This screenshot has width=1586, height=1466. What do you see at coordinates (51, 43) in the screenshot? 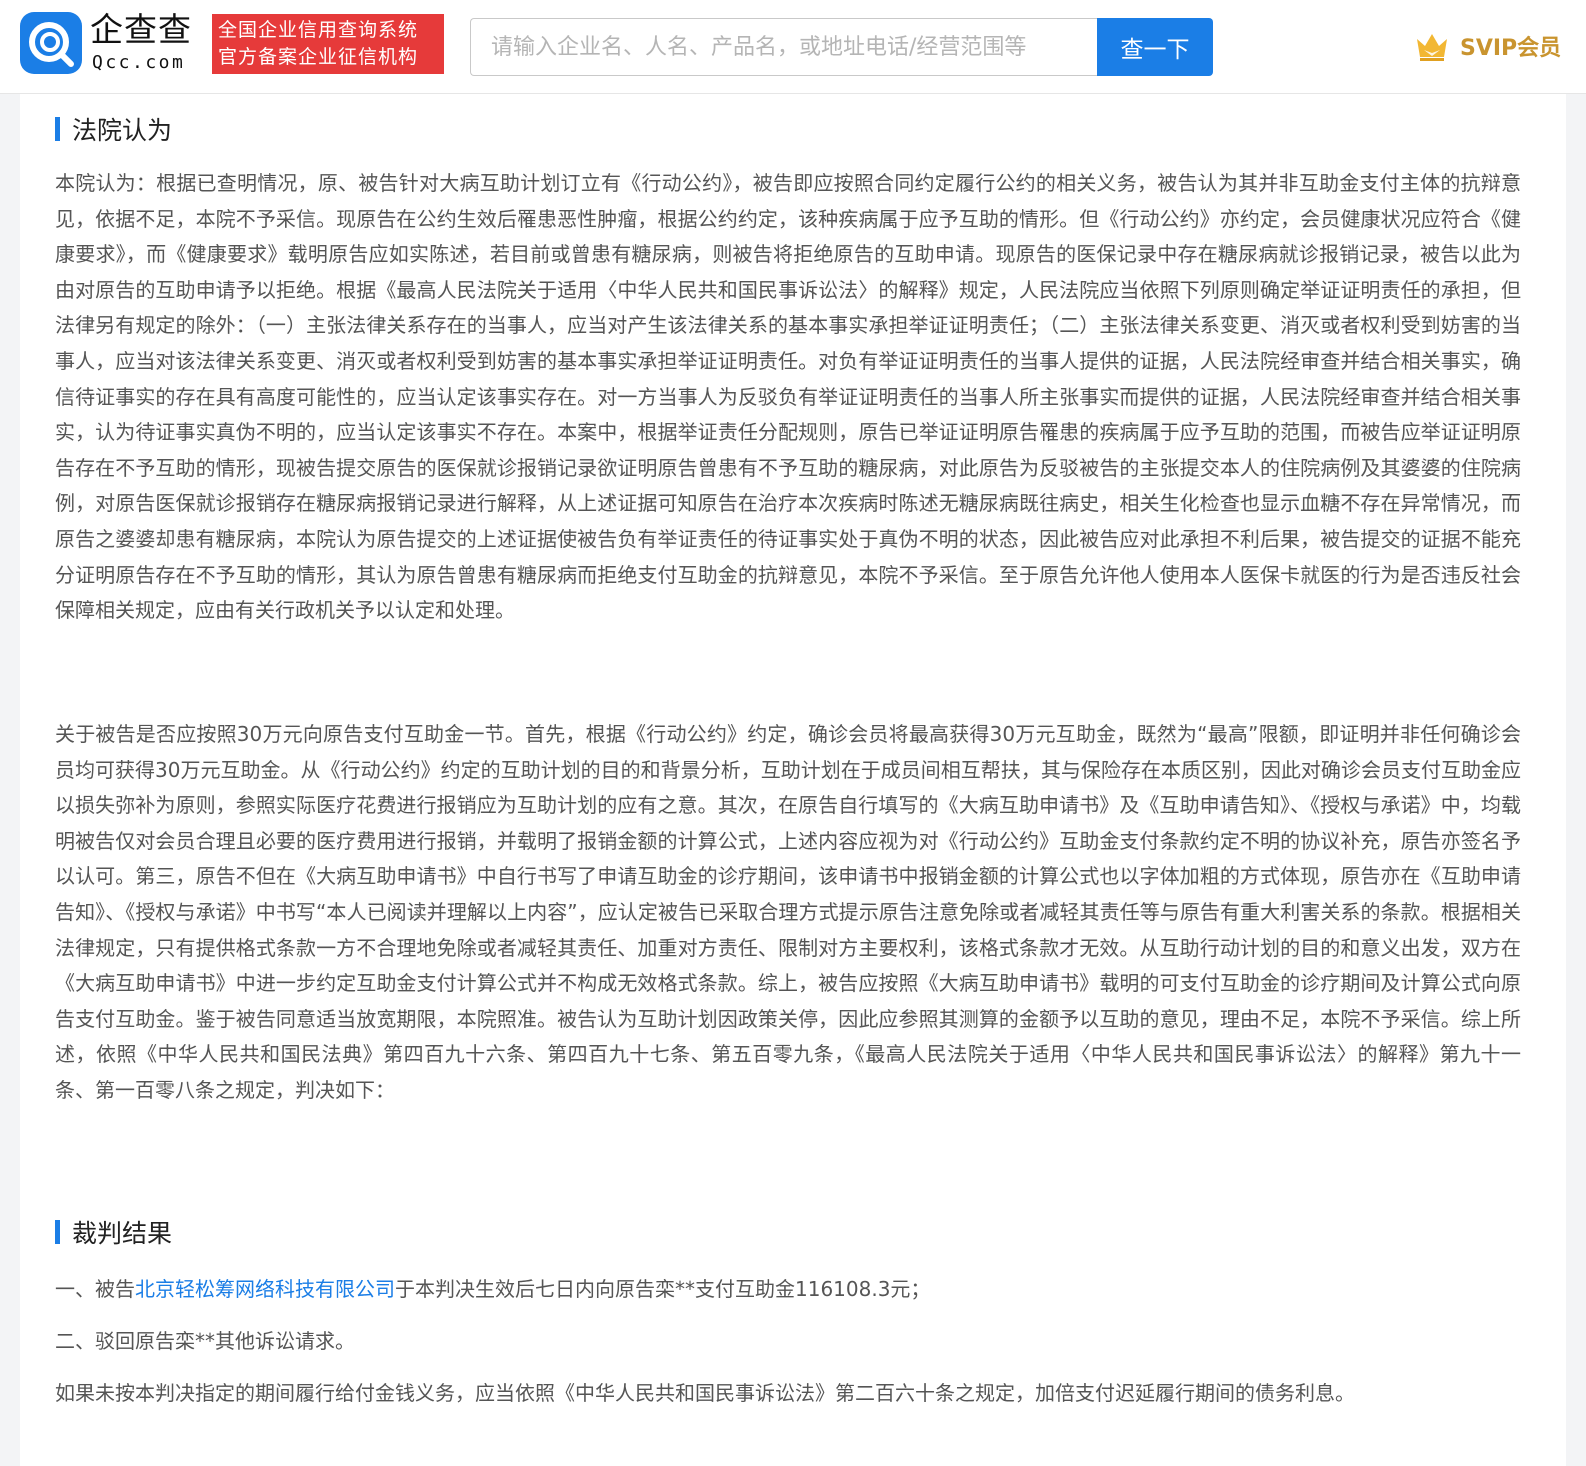
I see `qcc-logo-icon` at bounding box center [51, 43].